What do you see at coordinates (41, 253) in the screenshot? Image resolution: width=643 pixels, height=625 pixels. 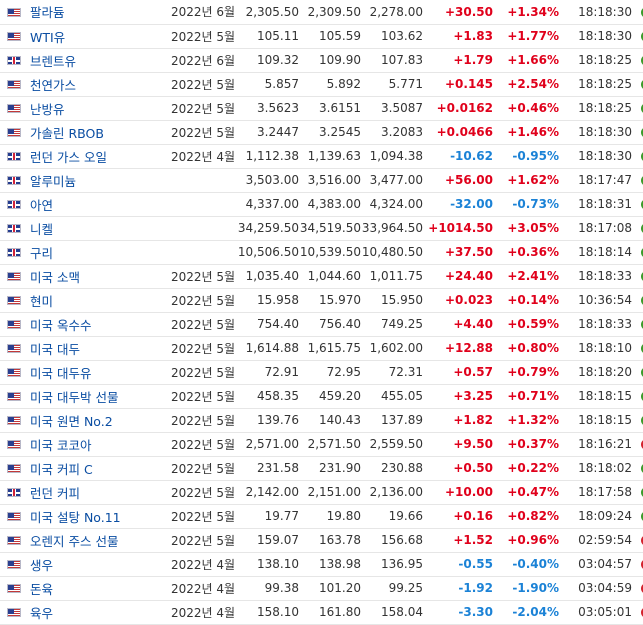 I see `commodity-name-link: 구리` at bounding box center [41, 253].